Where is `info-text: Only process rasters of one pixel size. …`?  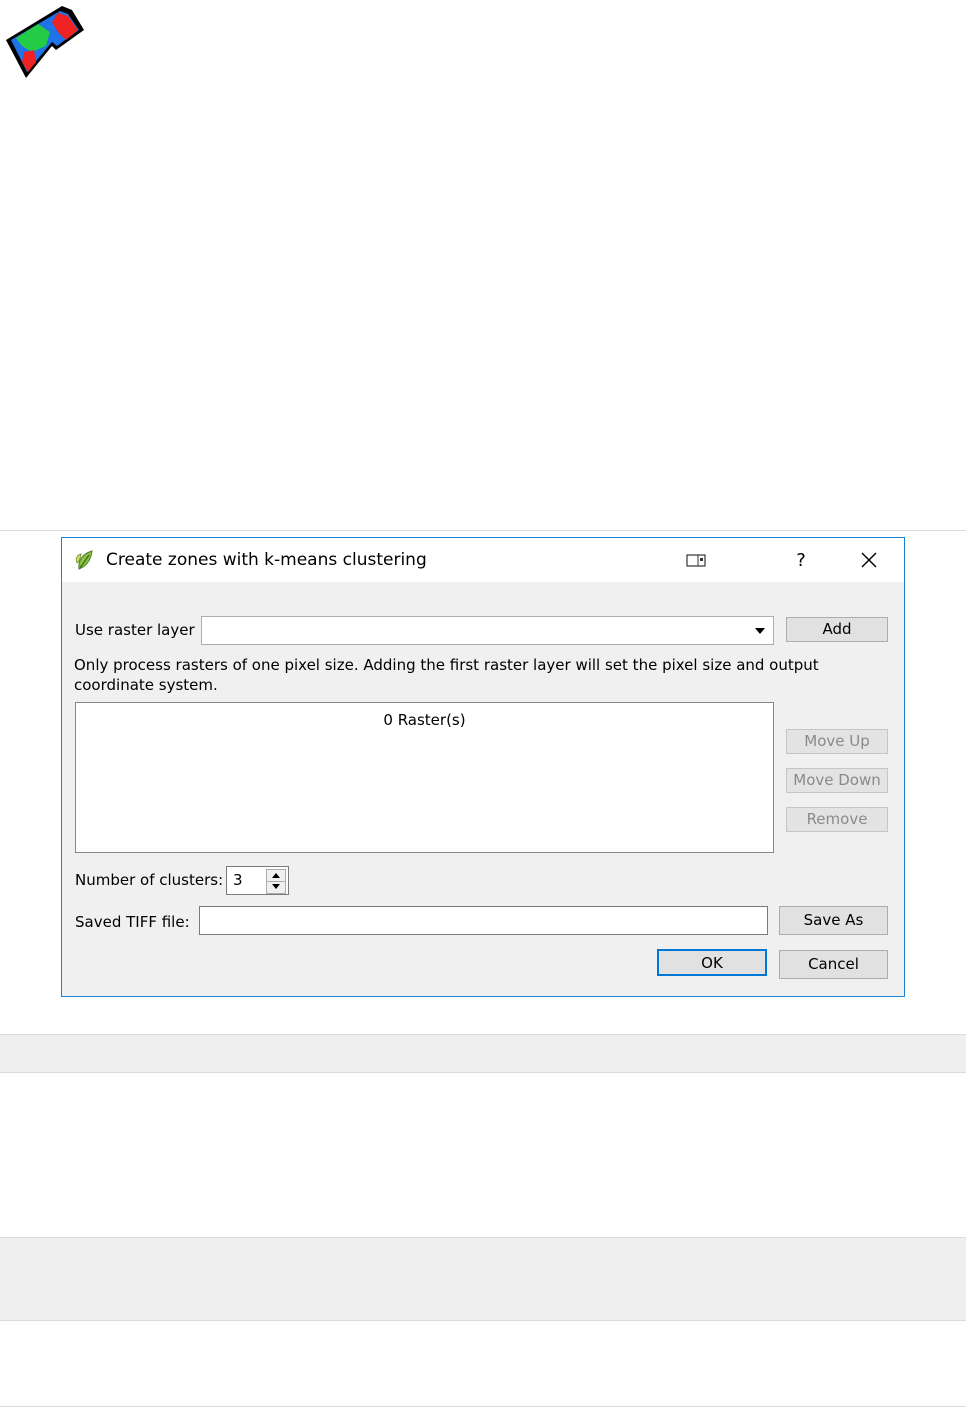
info-text: Only process rasters of one pixel size. … is located at coordinates (446, 675).